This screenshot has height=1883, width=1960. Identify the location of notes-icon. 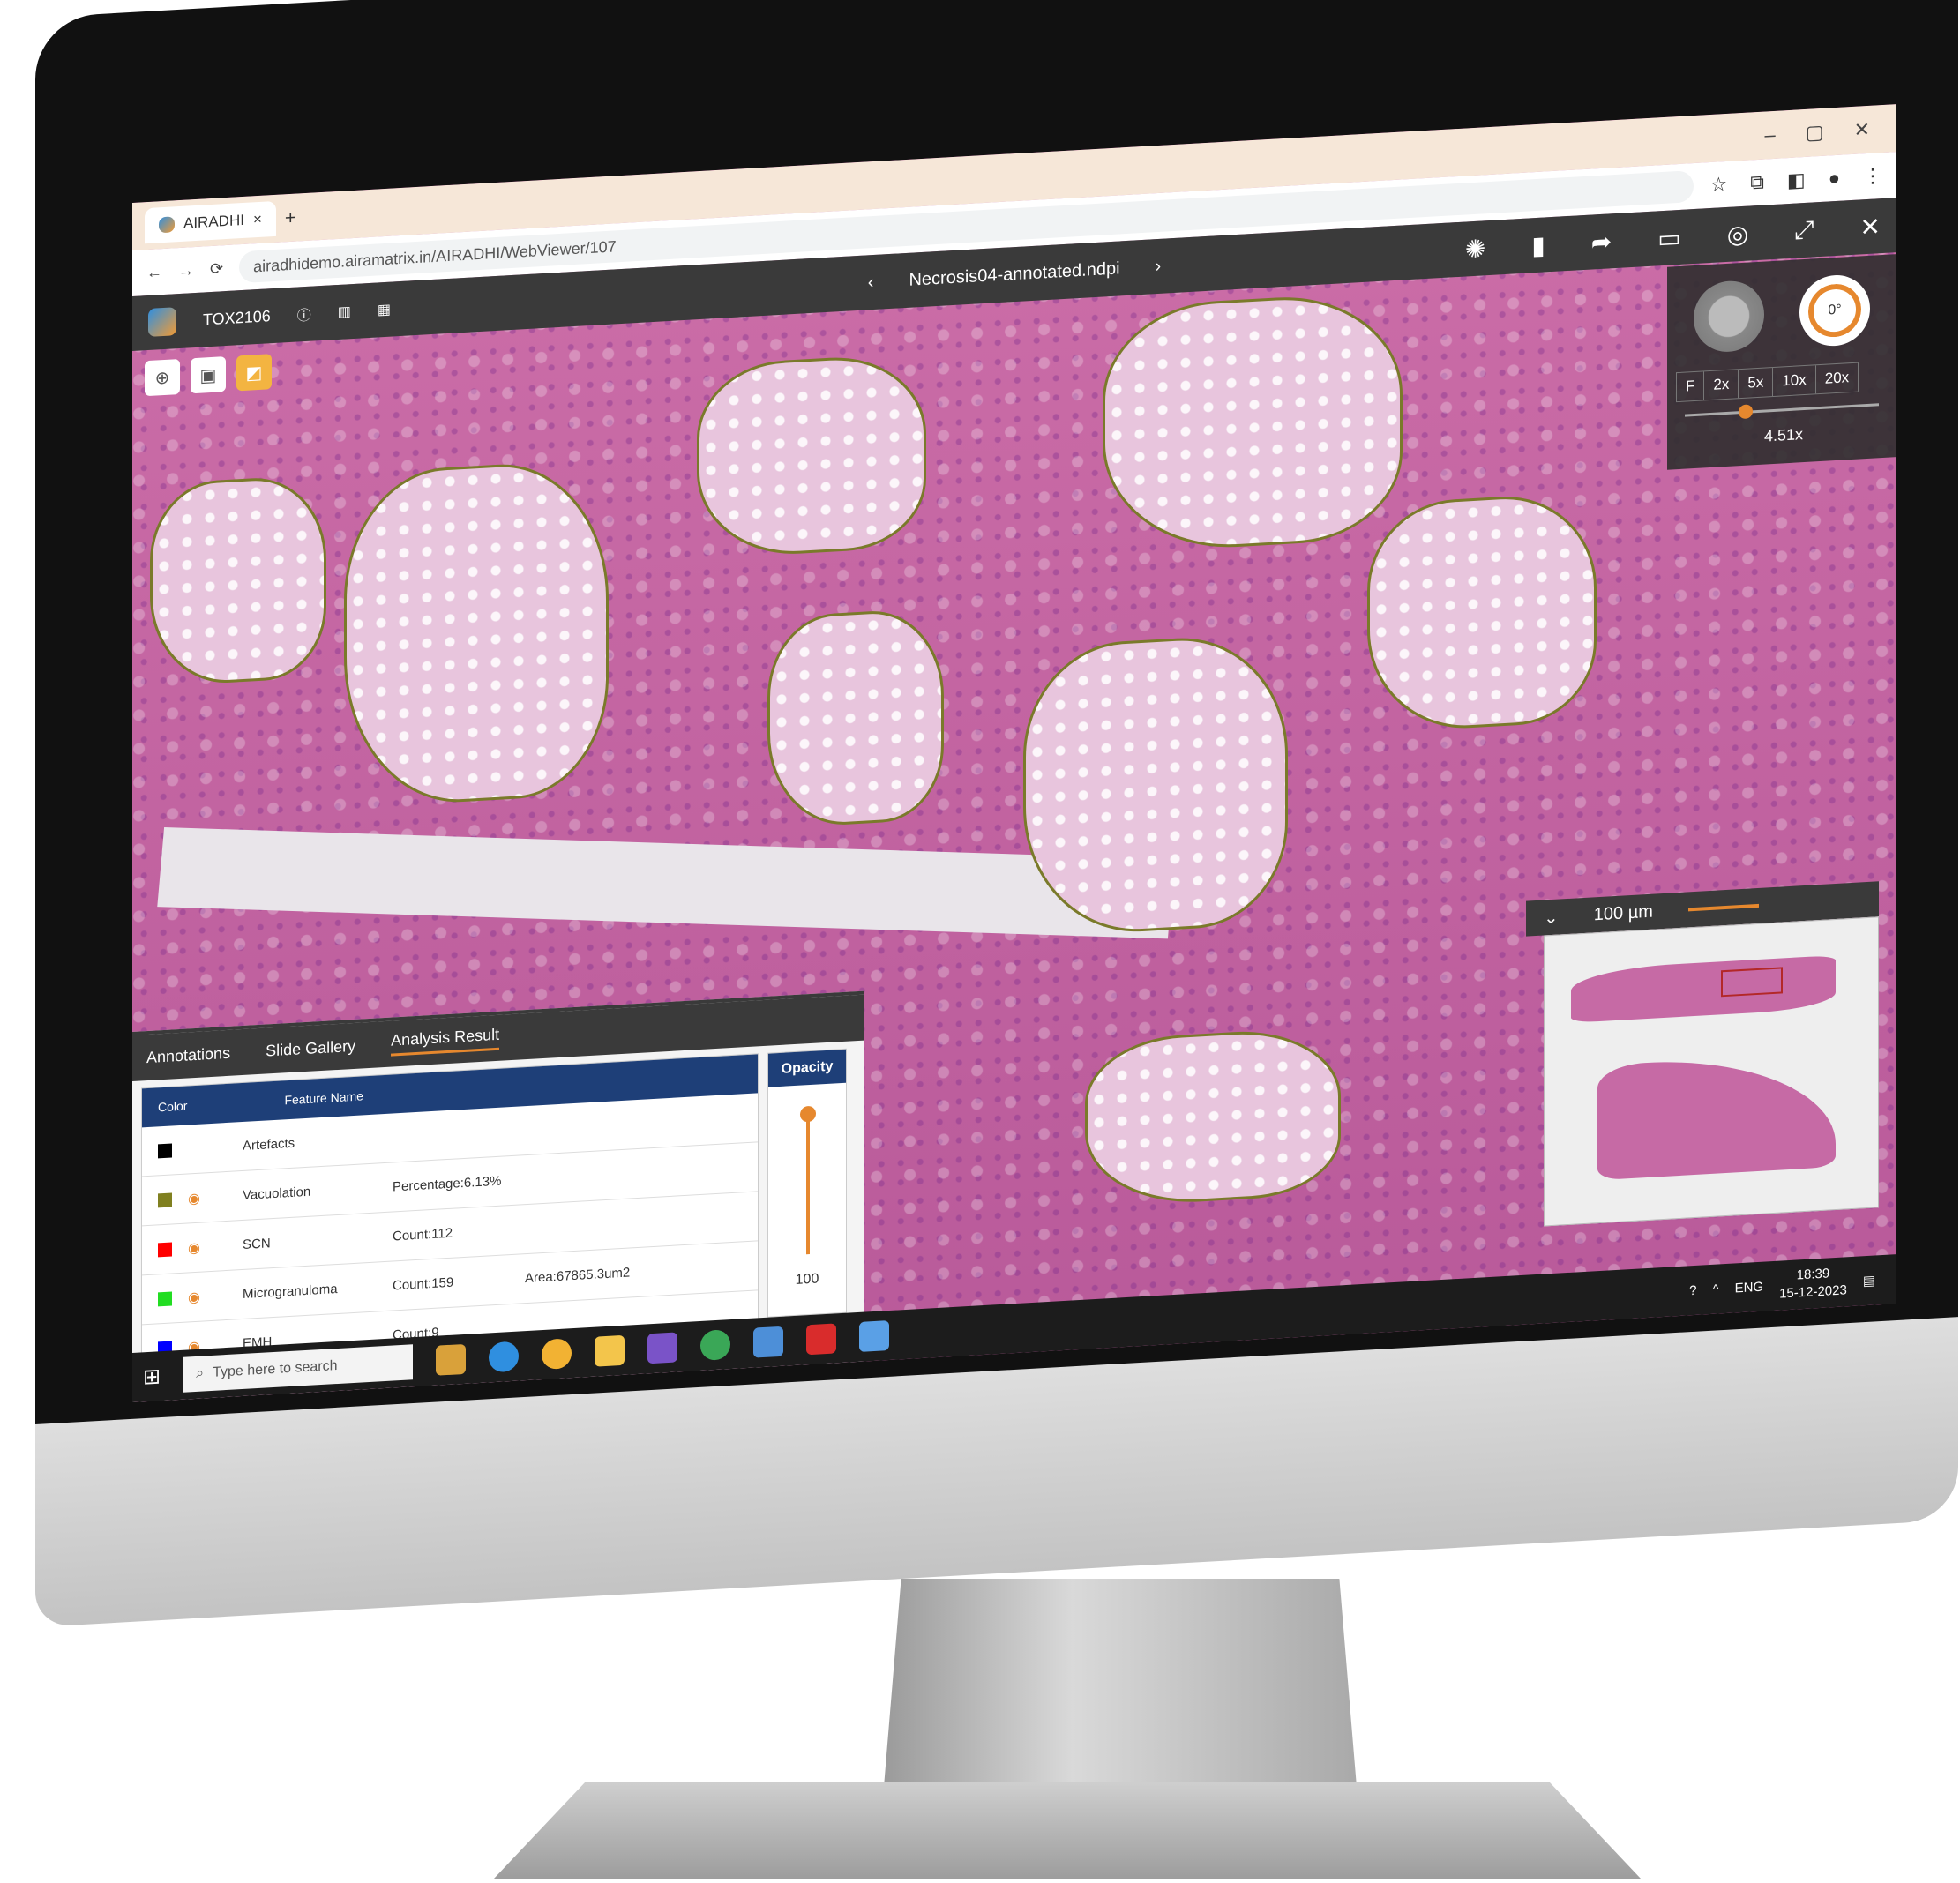
(768, 1342).